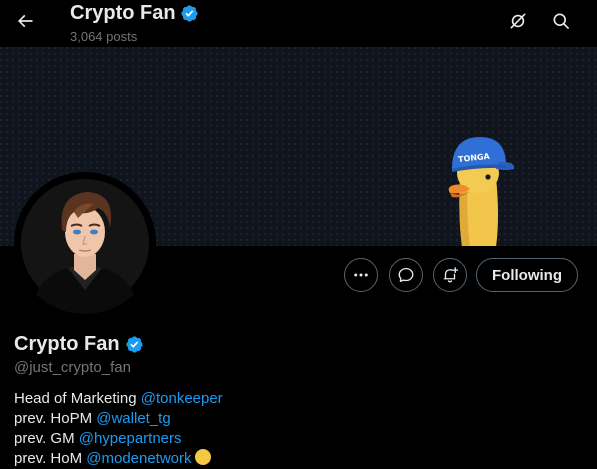  I want to click on message-bubble-icon, so click(406, 275).